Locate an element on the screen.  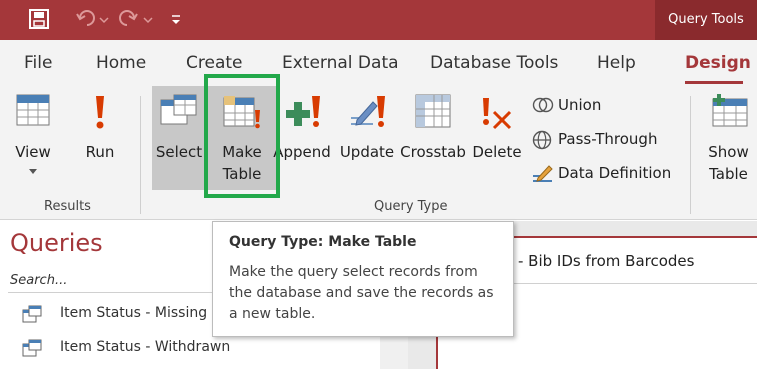
pass-through-button: Pass-Through is located at coordinates (602, 139).